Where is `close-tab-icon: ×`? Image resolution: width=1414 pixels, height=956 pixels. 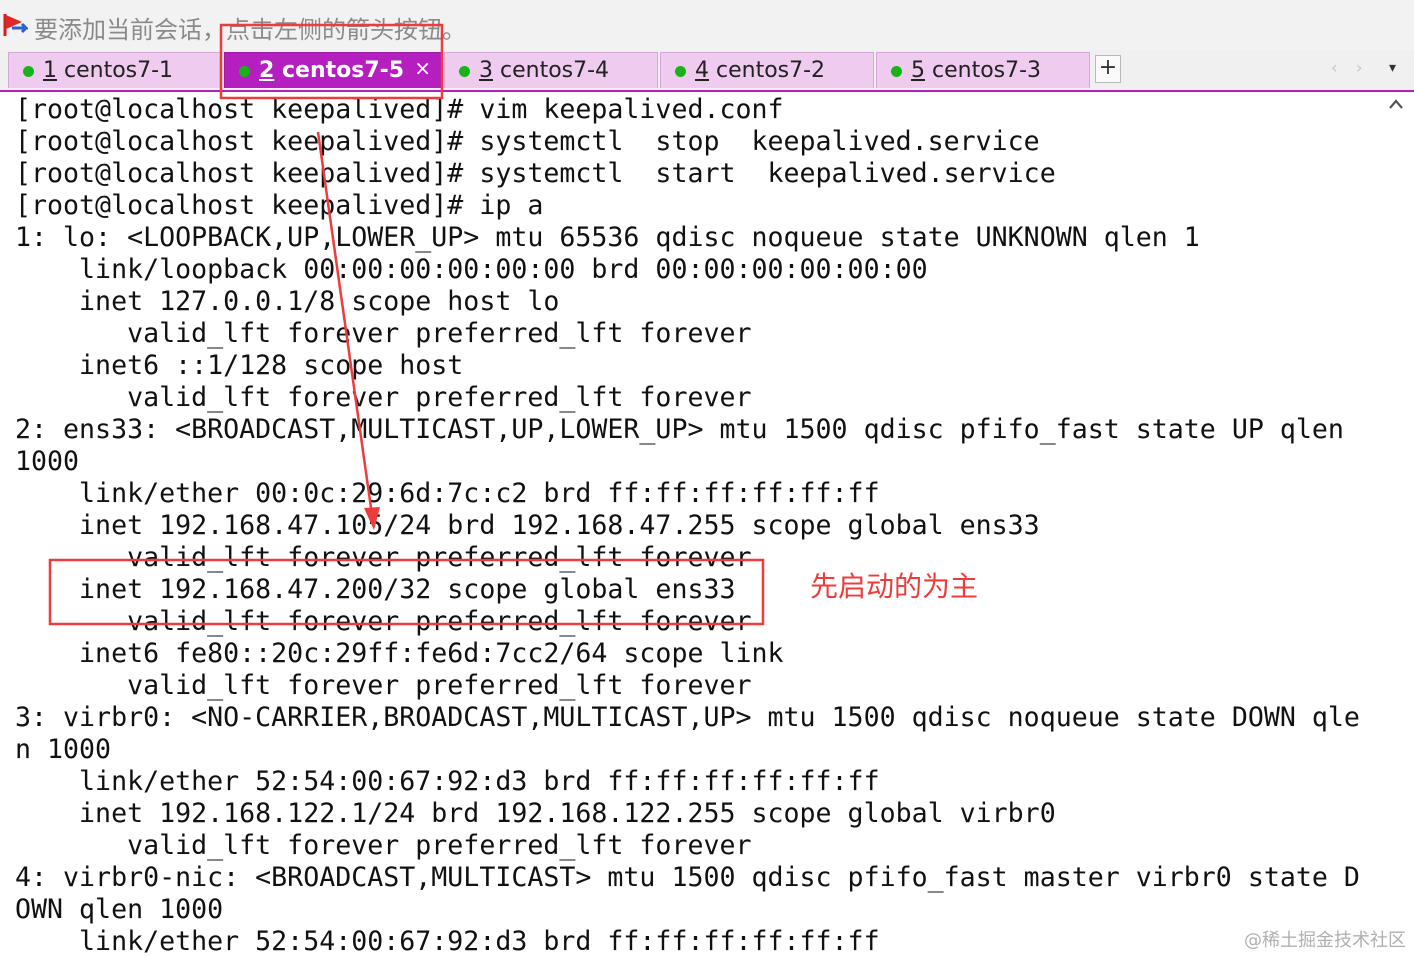
close-tab-icon: × is located at coordinates (422, 68).